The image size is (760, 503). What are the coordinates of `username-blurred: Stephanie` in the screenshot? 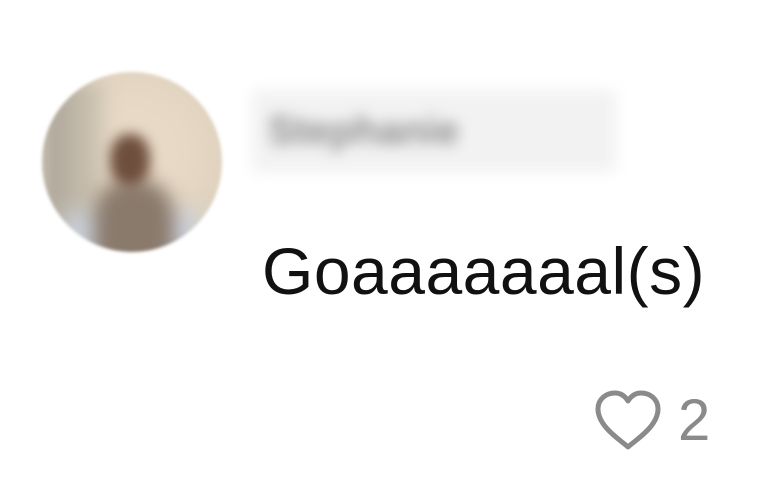 It's located at (434, 131).